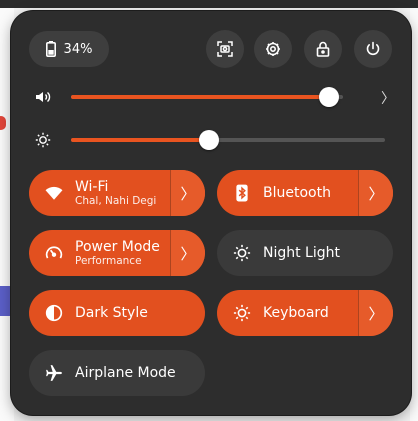 This screenshot has width=418, height=421. I want to click on dark-style-label: Dark Style, so click(140, 313).